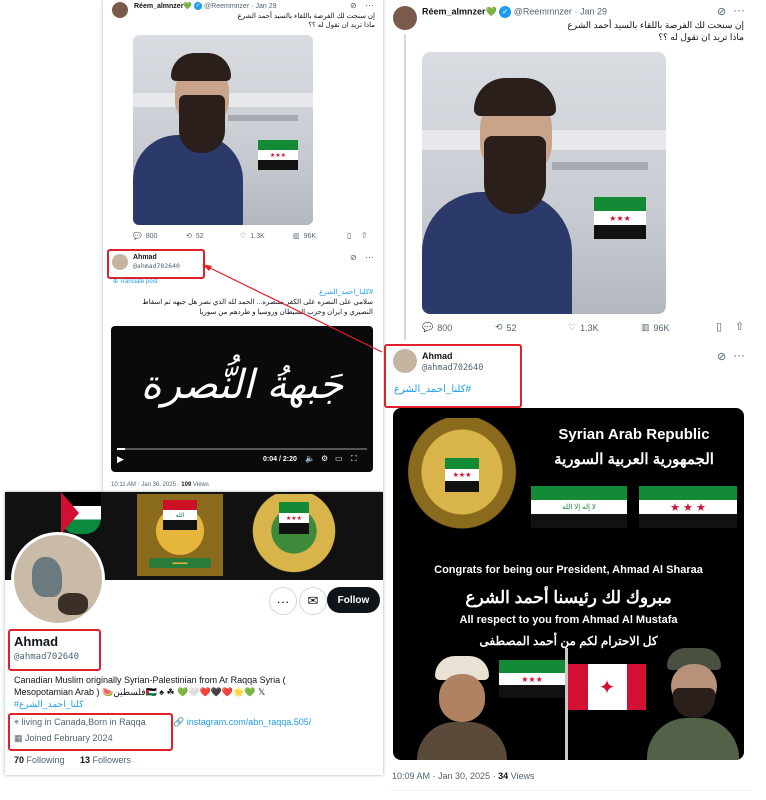 Image resolution: width=766 pixels, height=800 pixels. What do you see at coordinates (405, 187) in the screenshot?
I see `thread-line` at bounding box center [405, 187].